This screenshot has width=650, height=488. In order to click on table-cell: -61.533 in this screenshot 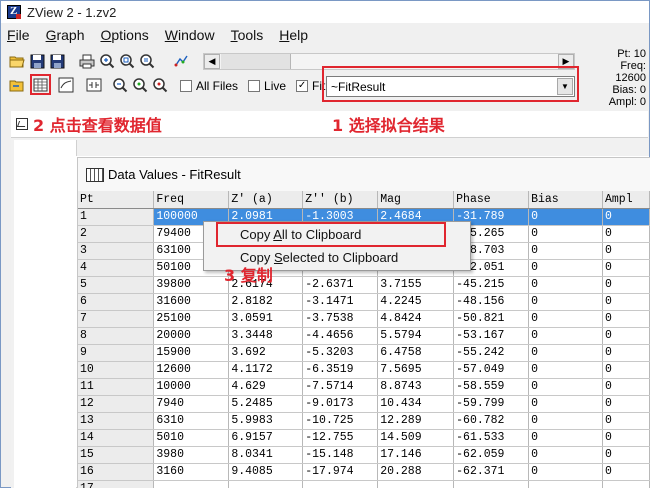, I will do `click(491, 438)`.